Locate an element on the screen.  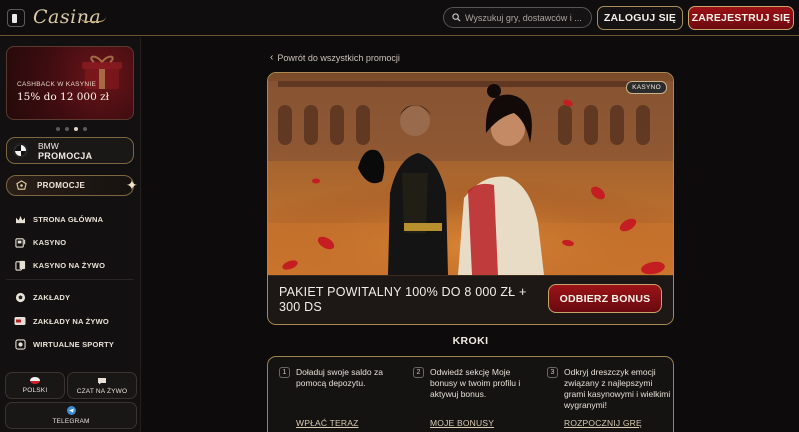
register-button: ZAREJESTRUJ SIĘ is located at coordinates (741, 18).